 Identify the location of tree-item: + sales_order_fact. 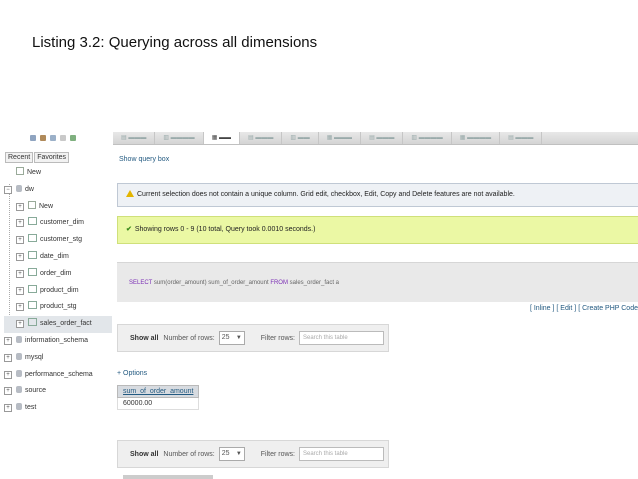
(58, 324).